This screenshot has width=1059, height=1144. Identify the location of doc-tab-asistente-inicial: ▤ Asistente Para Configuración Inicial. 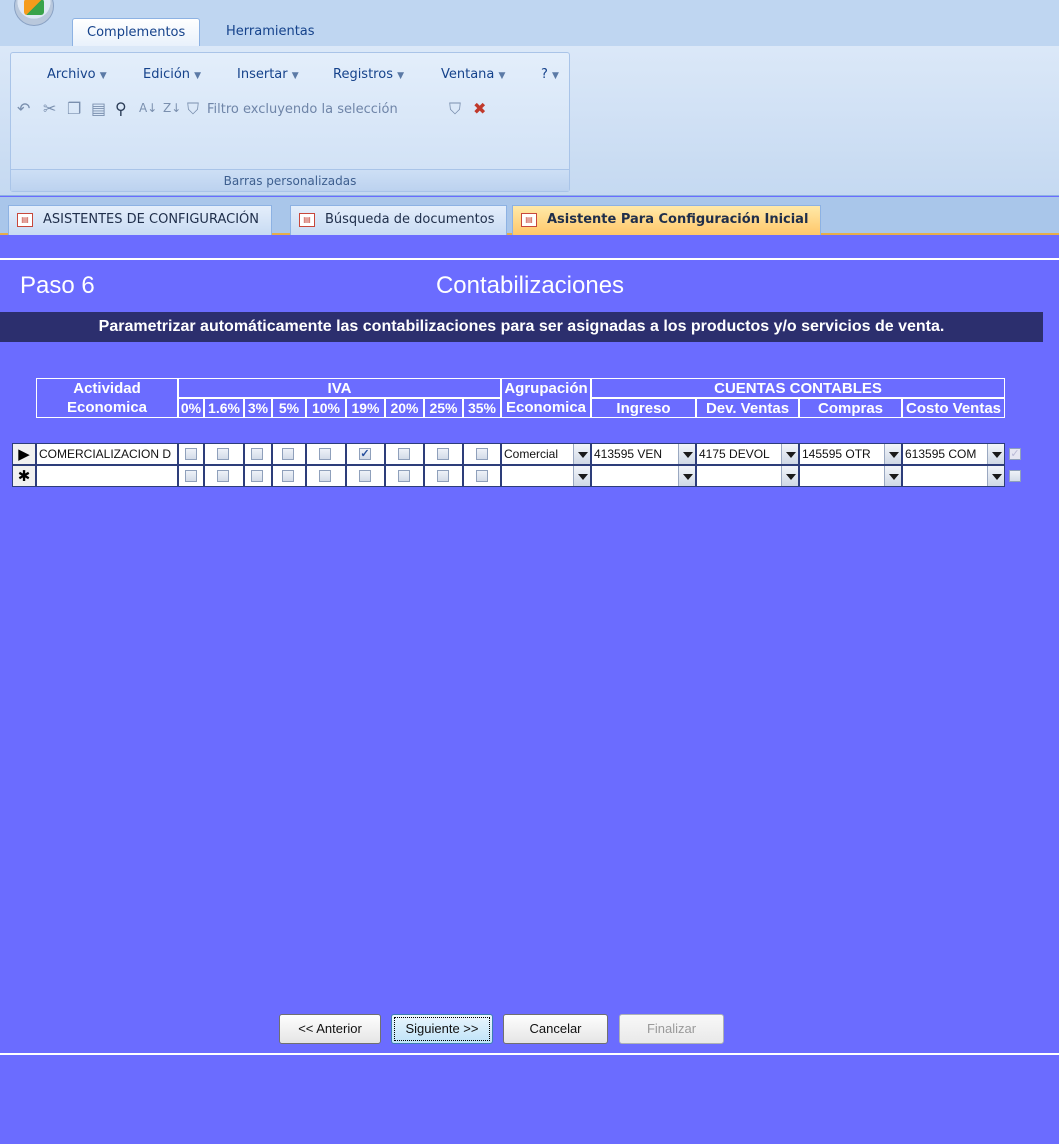
(667, 220).